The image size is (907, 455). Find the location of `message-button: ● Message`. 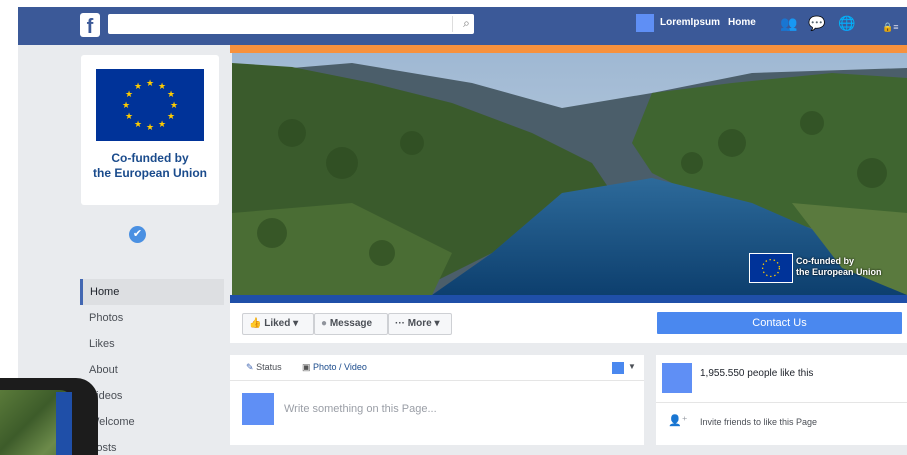

message-button: ● Message is located at coordinates (351, 324).